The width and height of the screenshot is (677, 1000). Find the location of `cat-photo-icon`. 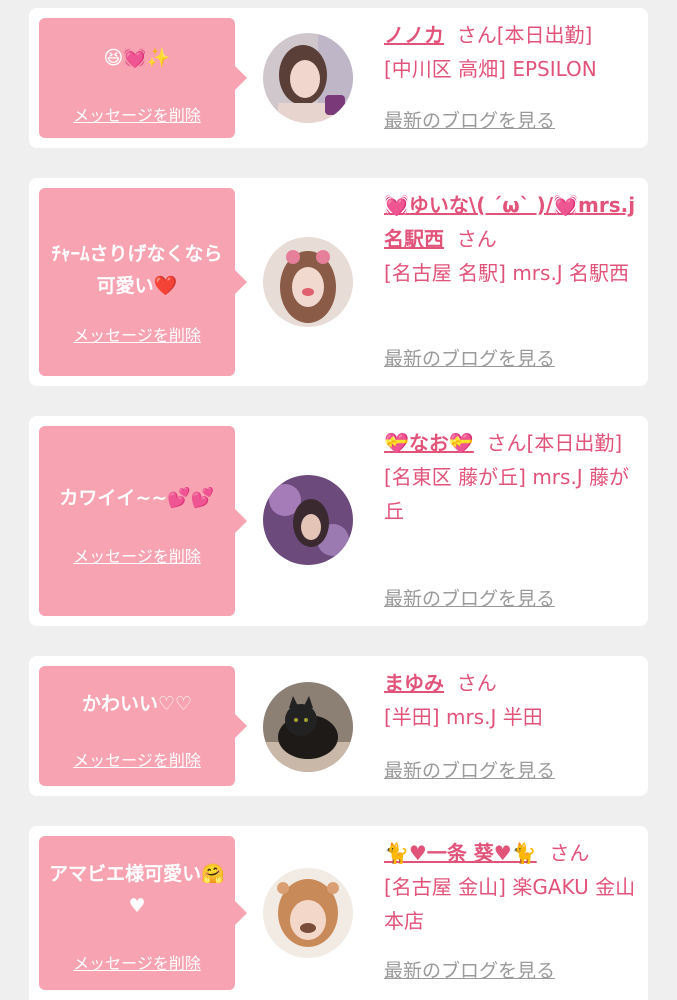

cat-photo-icon is located at coordinates (308, 727).